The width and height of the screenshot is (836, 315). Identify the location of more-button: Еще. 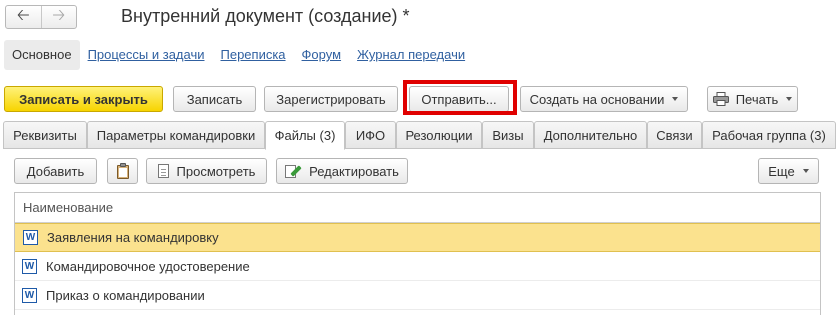
(788, 171).